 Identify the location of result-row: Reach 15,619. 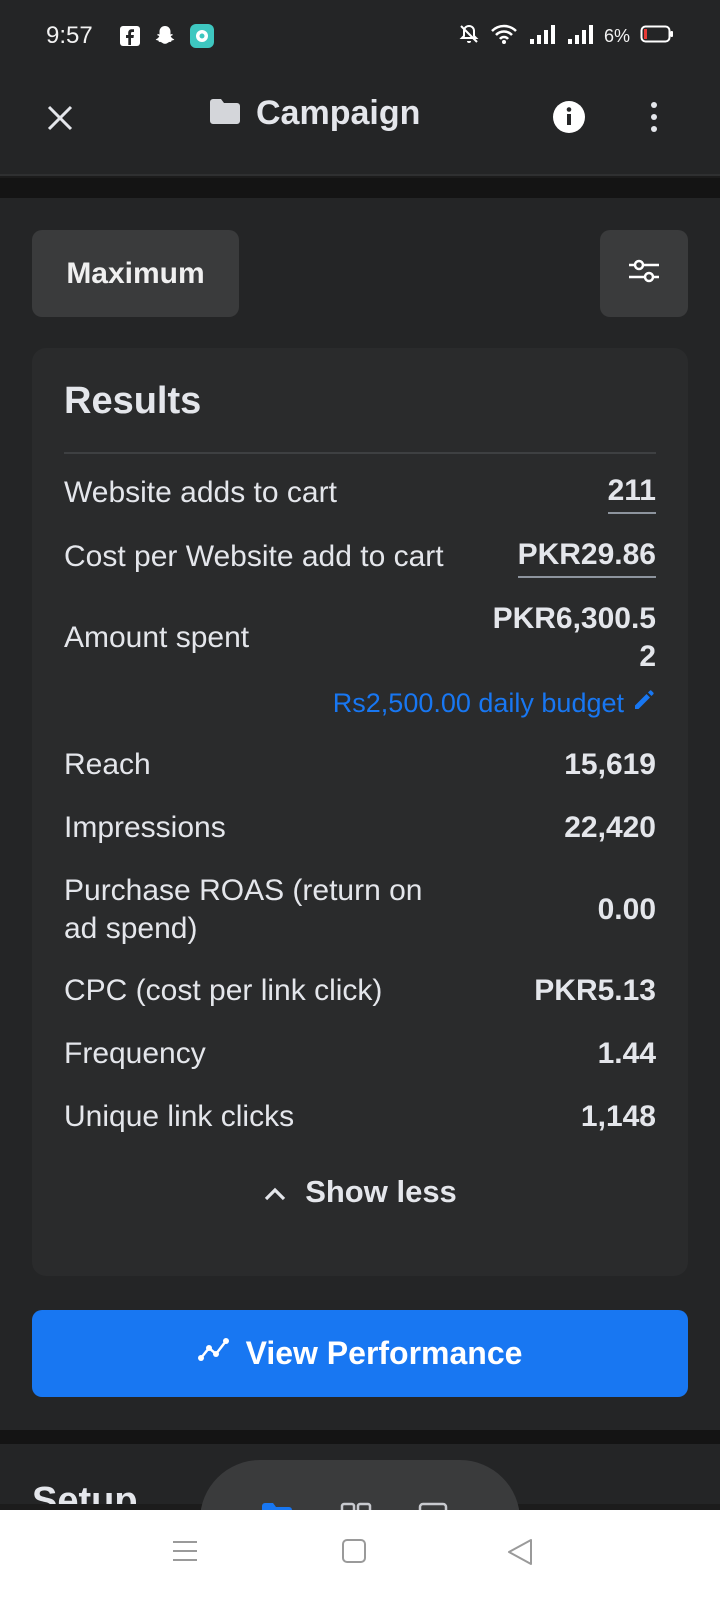
(360, 765).